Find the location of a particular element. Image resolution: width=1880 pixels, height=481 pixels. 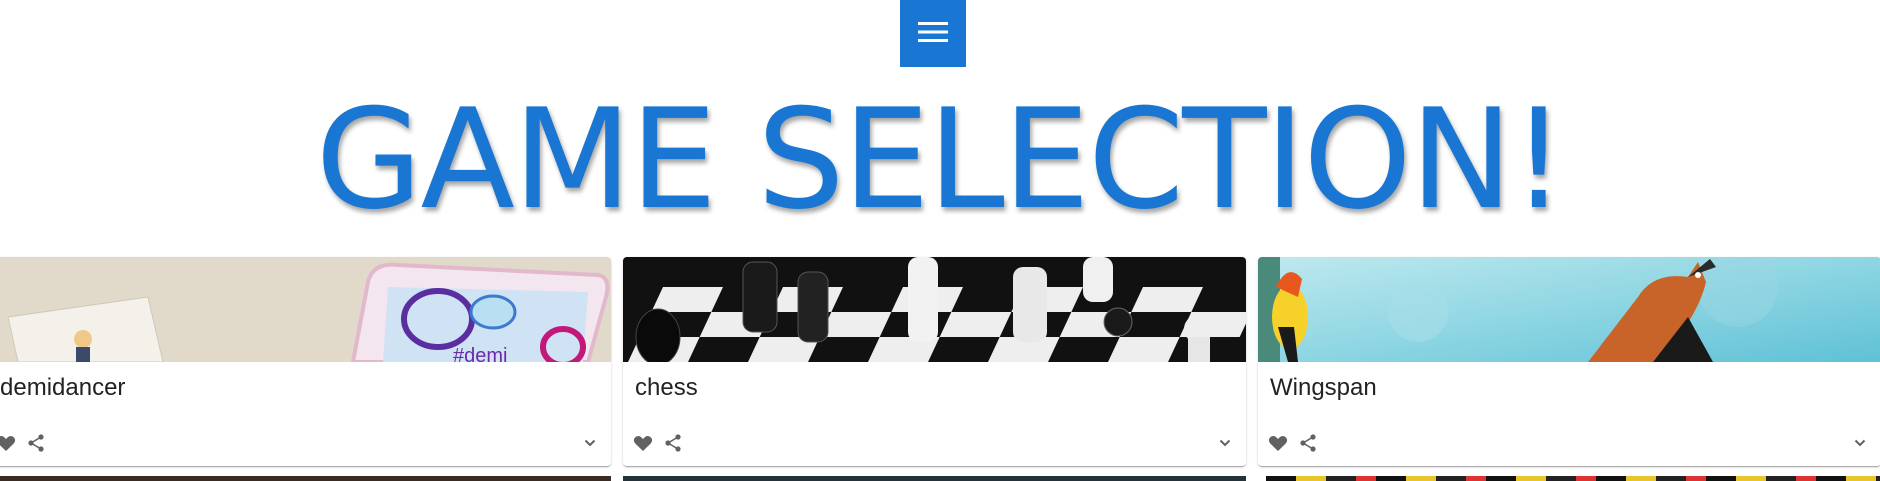

svg-text: #demi is located at coordinates (480, 353).